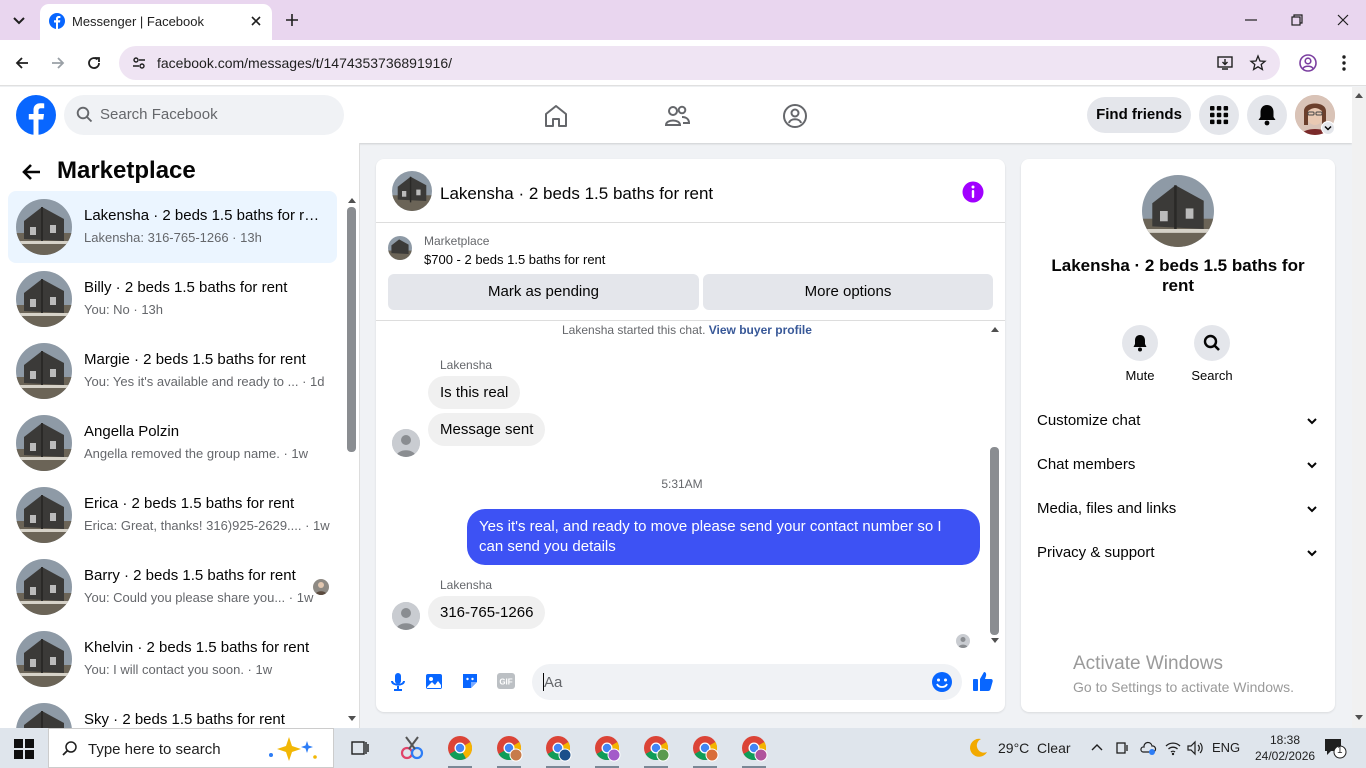 This screenshot has height=768, width=1366. Describe the element at coordinates (94, 63) in the screenshot. I see `reload-icon` at that location.